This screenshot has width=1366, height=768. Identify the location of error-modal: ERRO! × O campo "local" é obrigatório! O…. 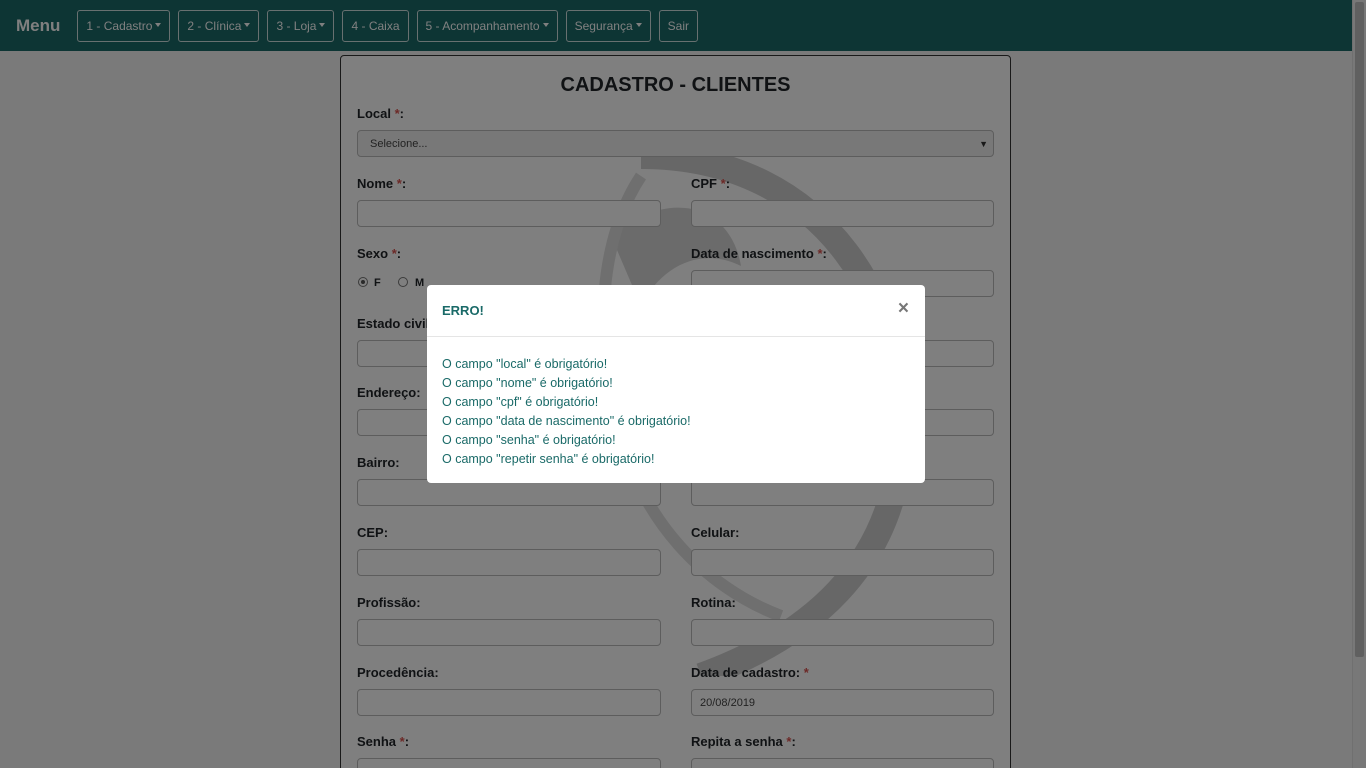
(676, 384).